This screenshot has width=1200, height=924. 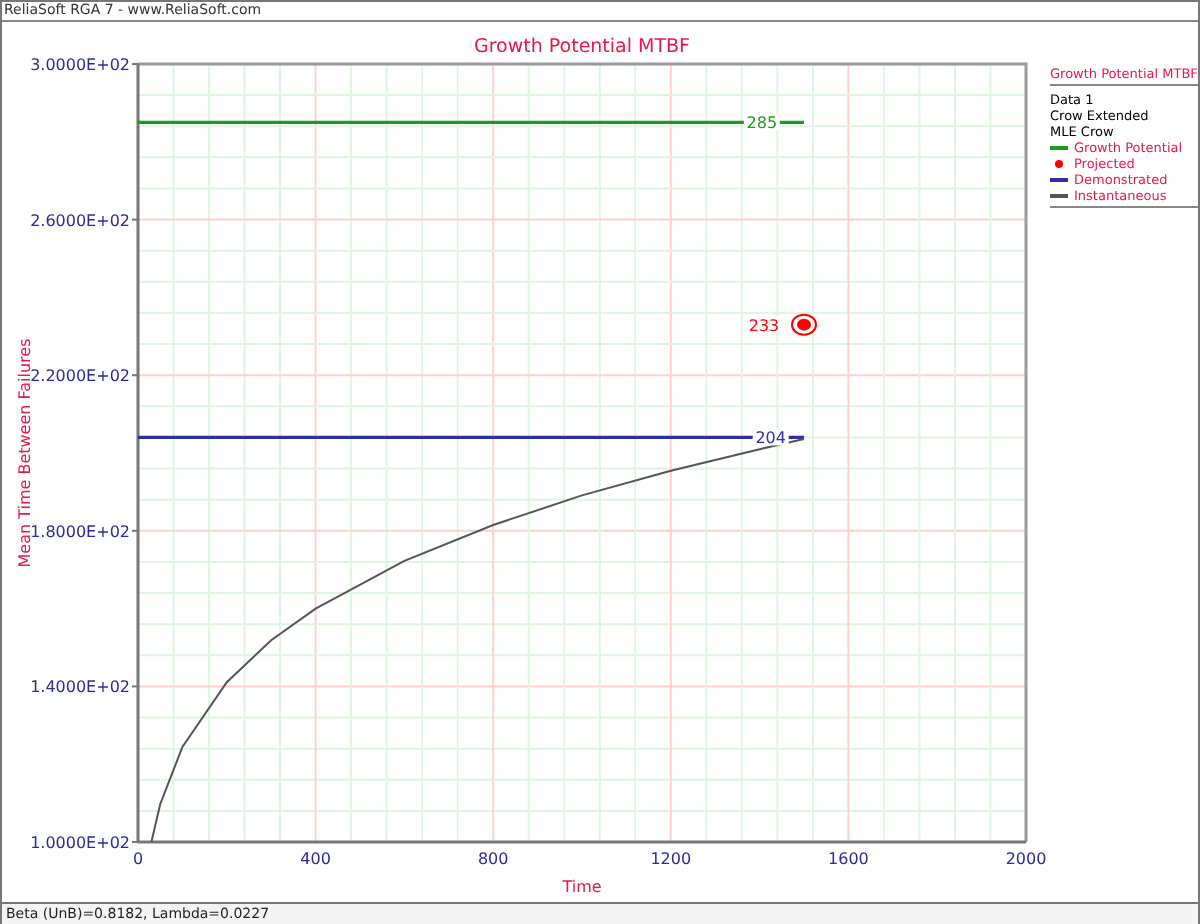 I want to click on axis-tick-label: 800, so click(x=493, y=859).